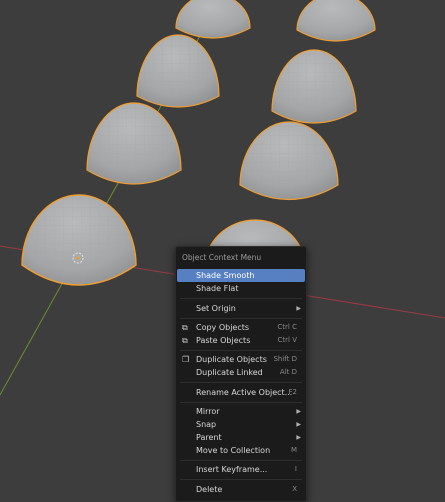 This screenshot has width=445, height=502. Describe the element at coordinates (231, 359) in the screenshot. I see `menu-item-label: Duplicate Objects` at that location.